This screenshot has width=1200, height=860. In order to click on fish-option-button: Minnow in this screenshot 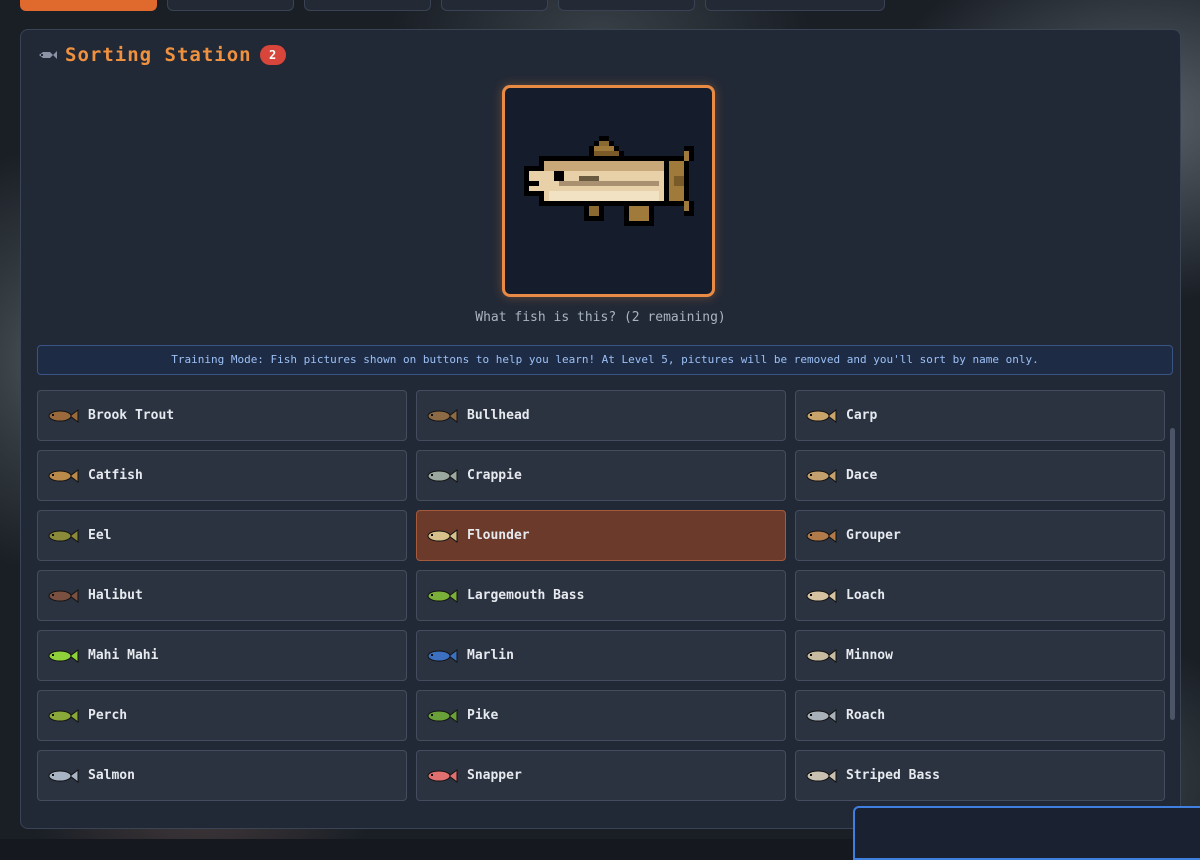, I will do `click(980, 655)`.